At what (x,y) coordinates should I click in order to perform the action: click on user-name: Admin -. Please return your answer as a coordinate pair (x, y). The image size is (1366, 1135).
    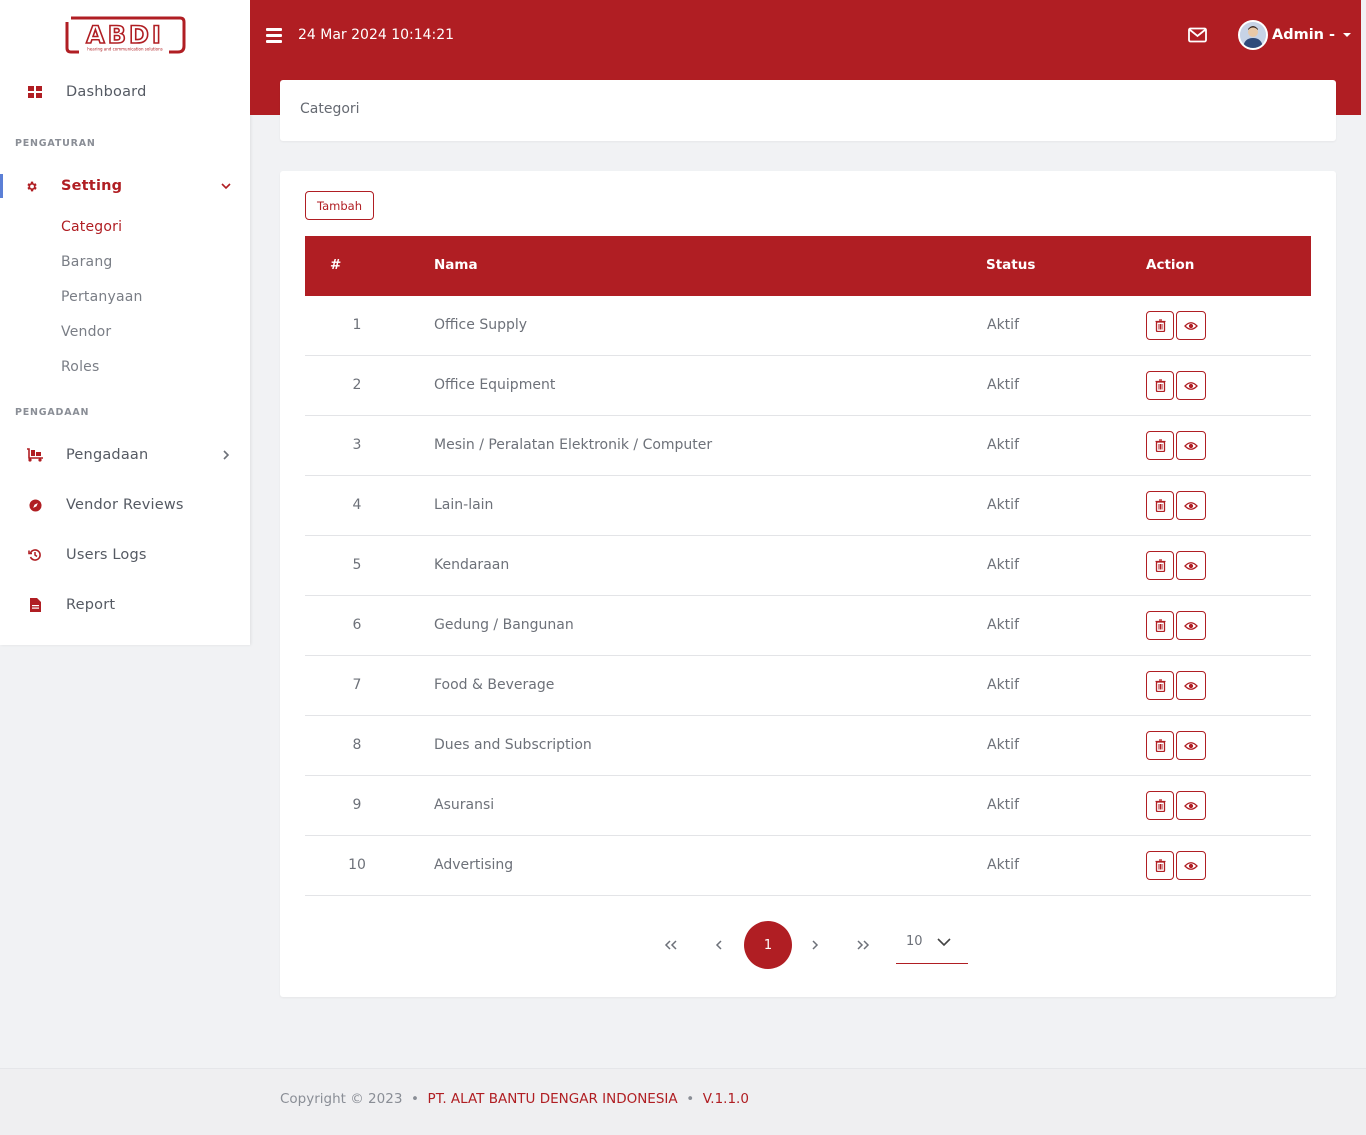
    Looking at the image, I should click on (1304, 35).